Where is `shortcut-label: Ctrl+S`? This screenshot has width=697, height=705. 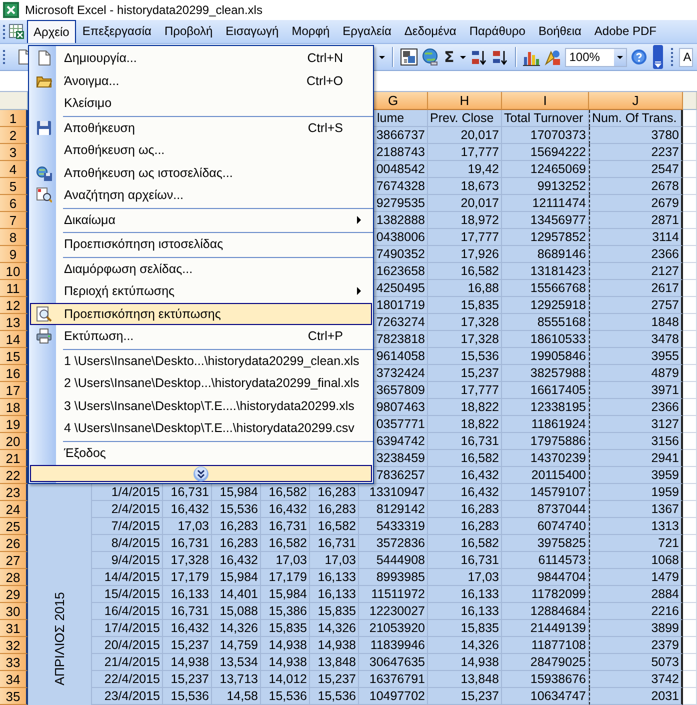
shortcut-label: Ctrl+S is located at coordinates (326, 127).